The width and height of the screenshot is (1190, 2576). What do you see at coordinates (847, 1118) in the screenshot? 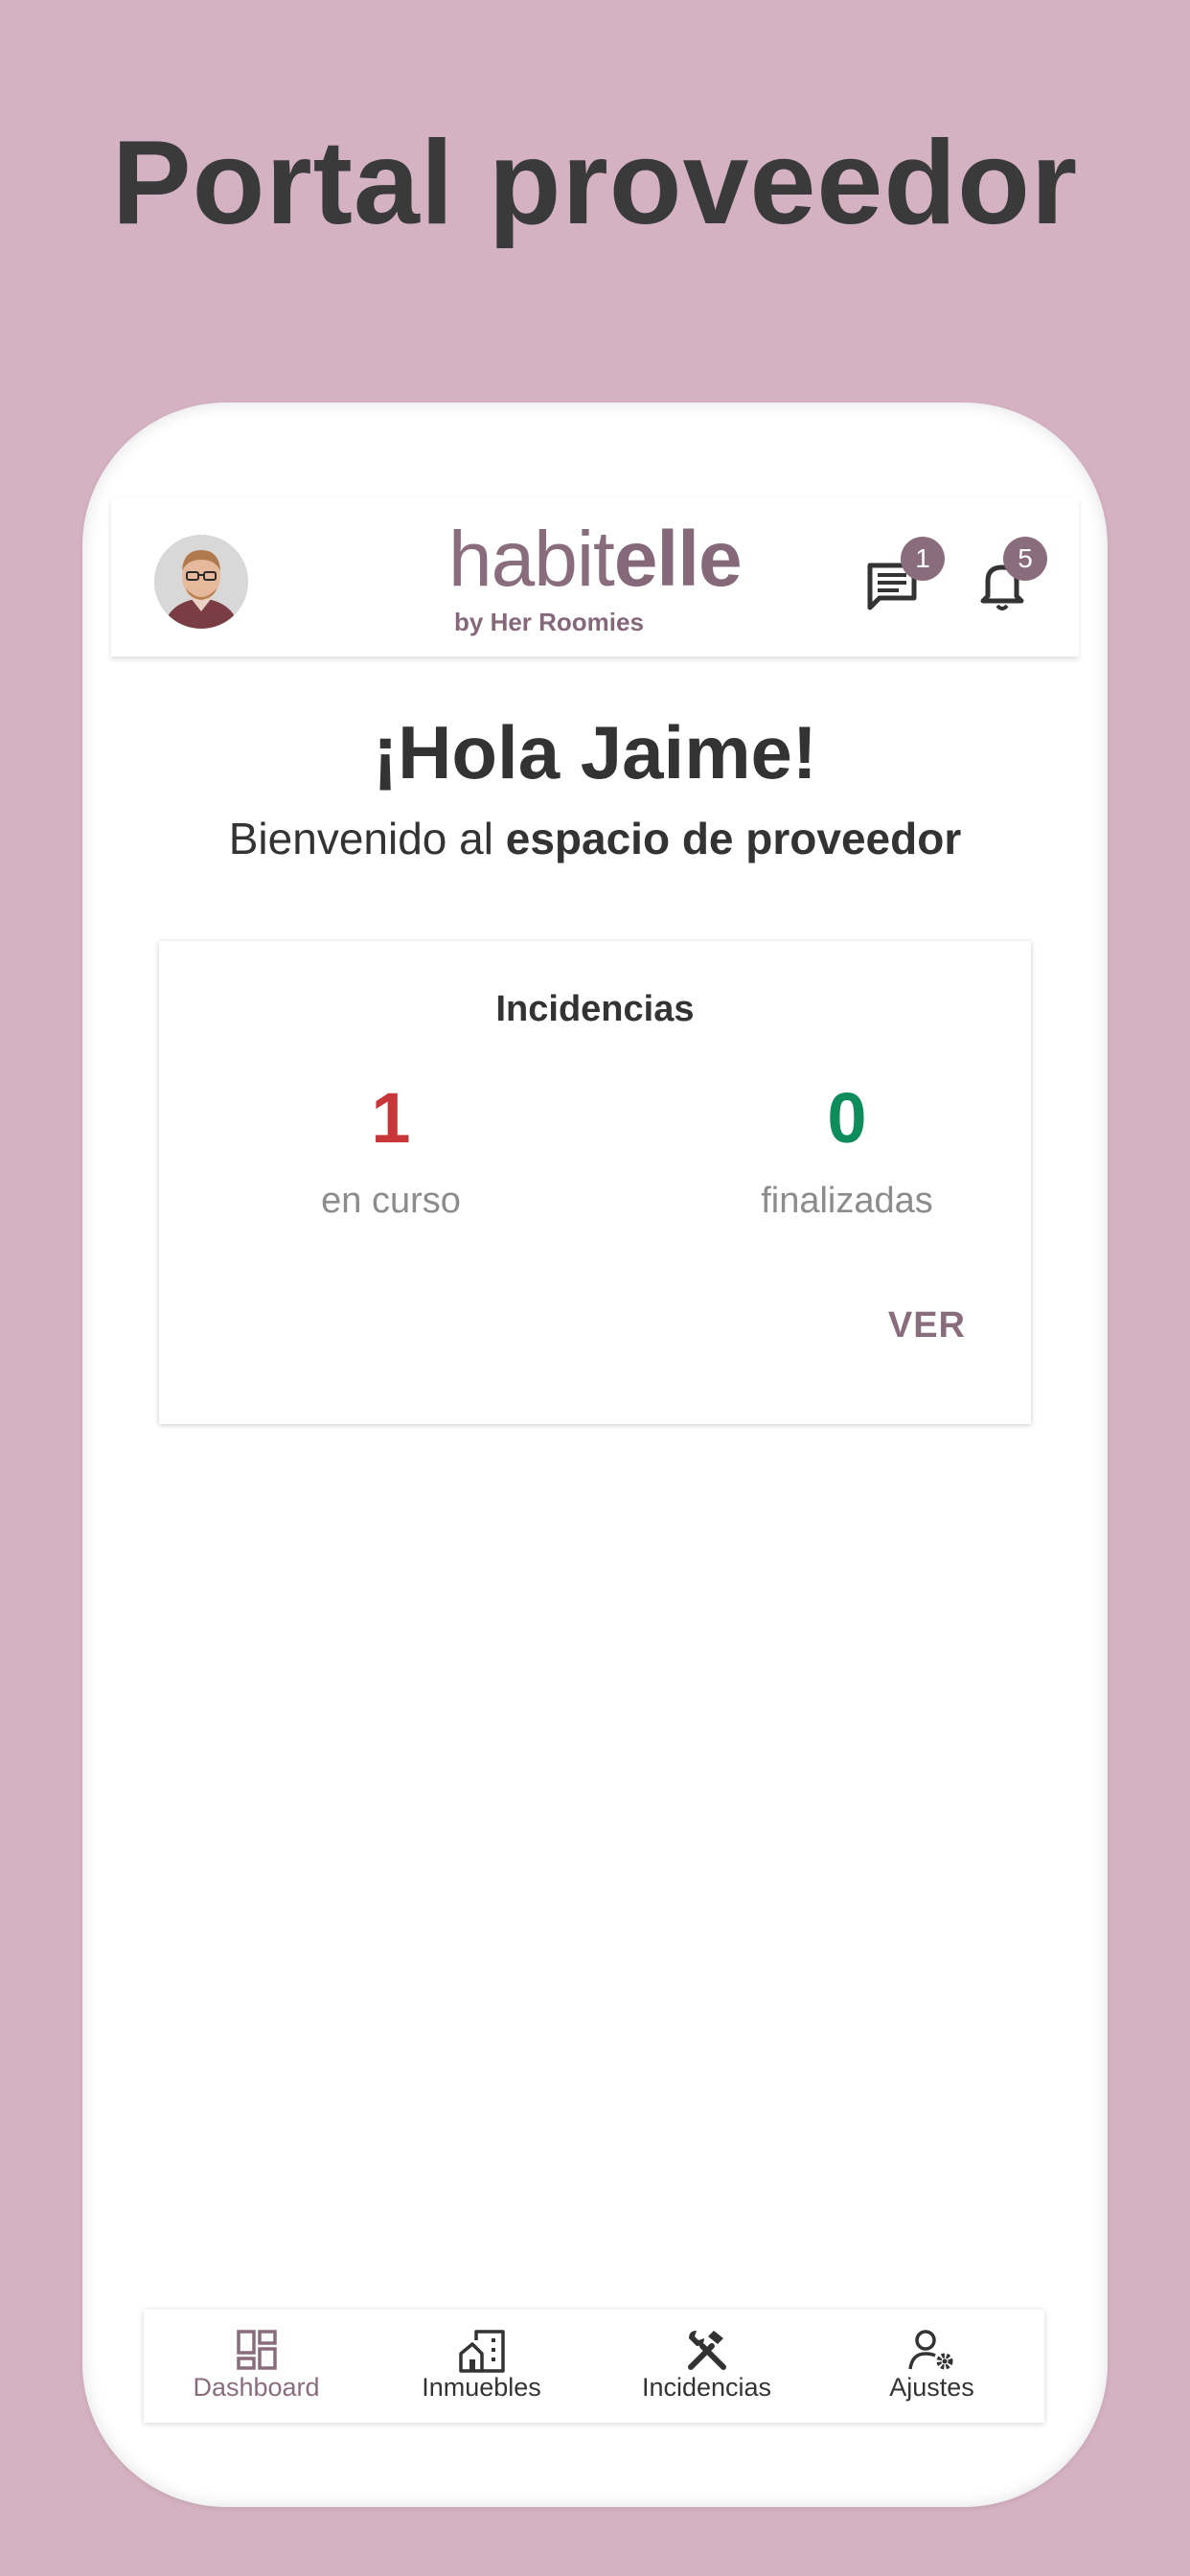
I see `finished-count: 0` at bounding box center [847, 1118].